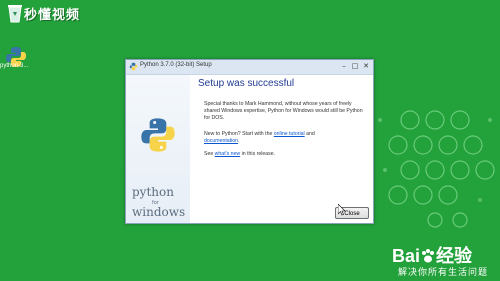 The width and height of the screenshot is (500, 281). What do you see at coordinates (355, 66) in the screenshot?
I see `maximize-button: □` at bounding box center [355, 66].